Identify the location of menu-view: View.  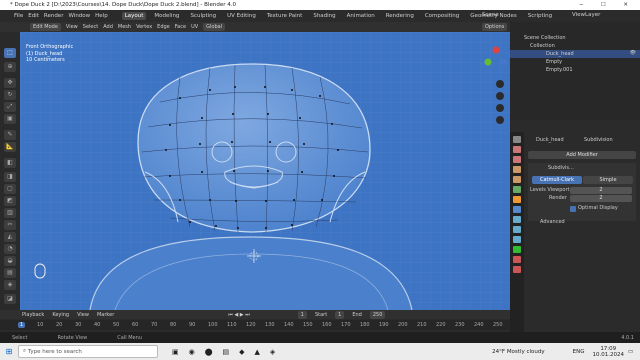
(72, 27).